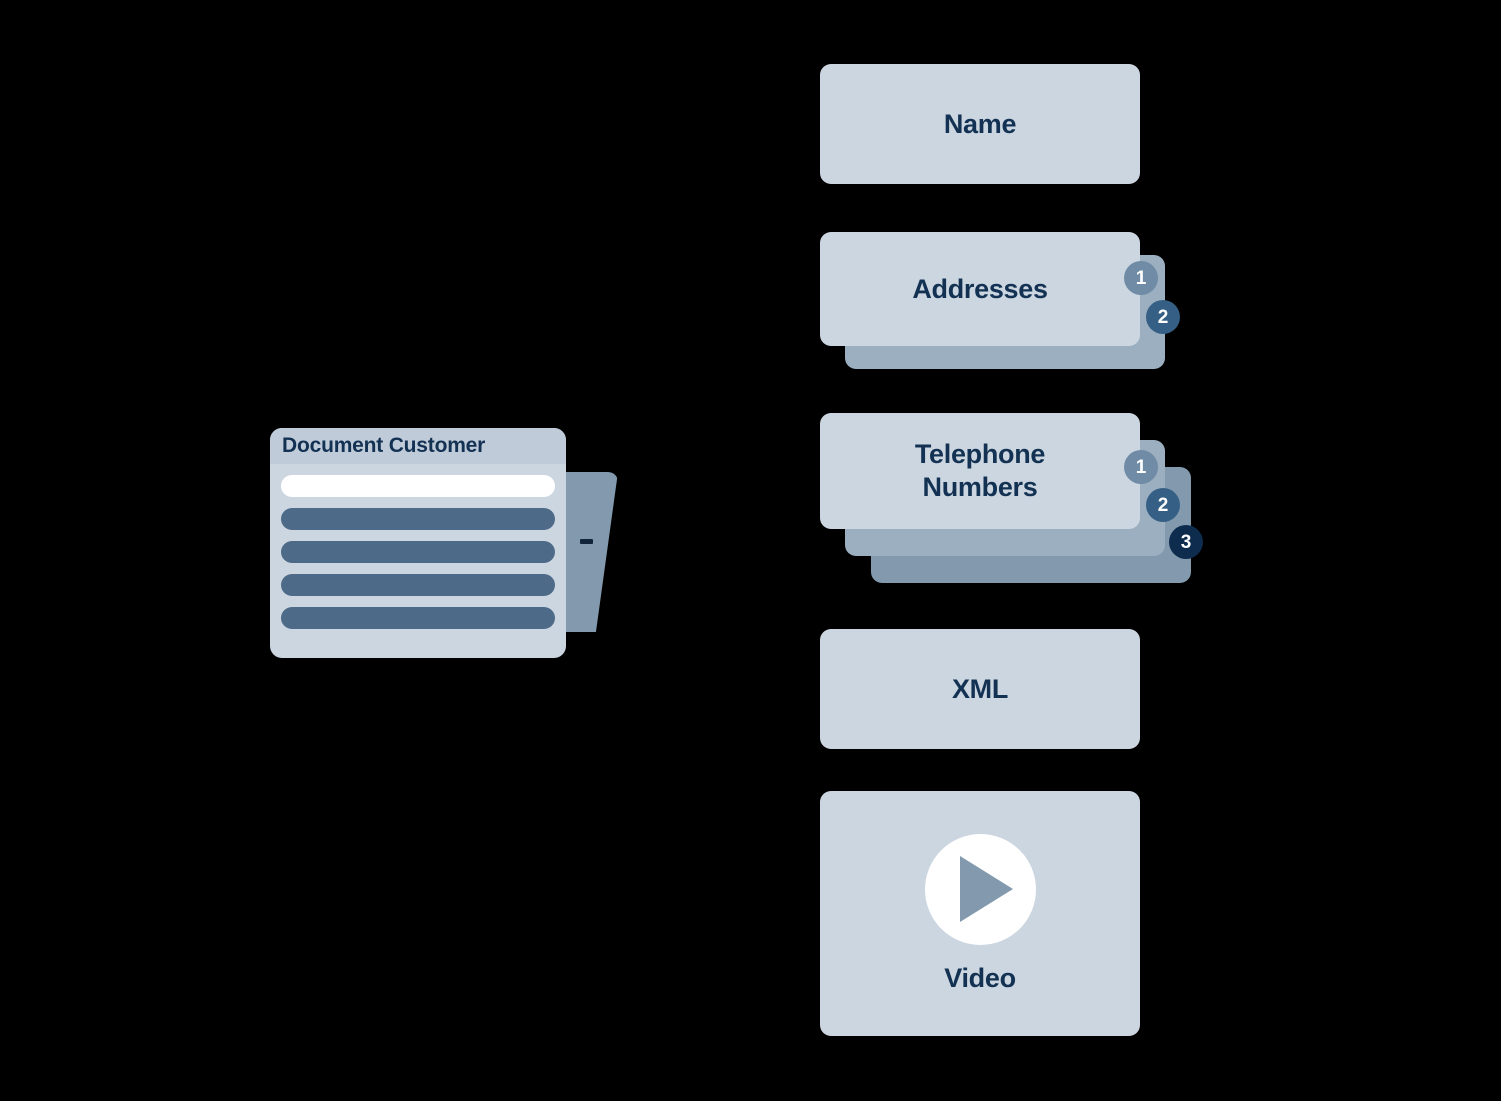  I want to click on video-content: Video, so click(980, 913).